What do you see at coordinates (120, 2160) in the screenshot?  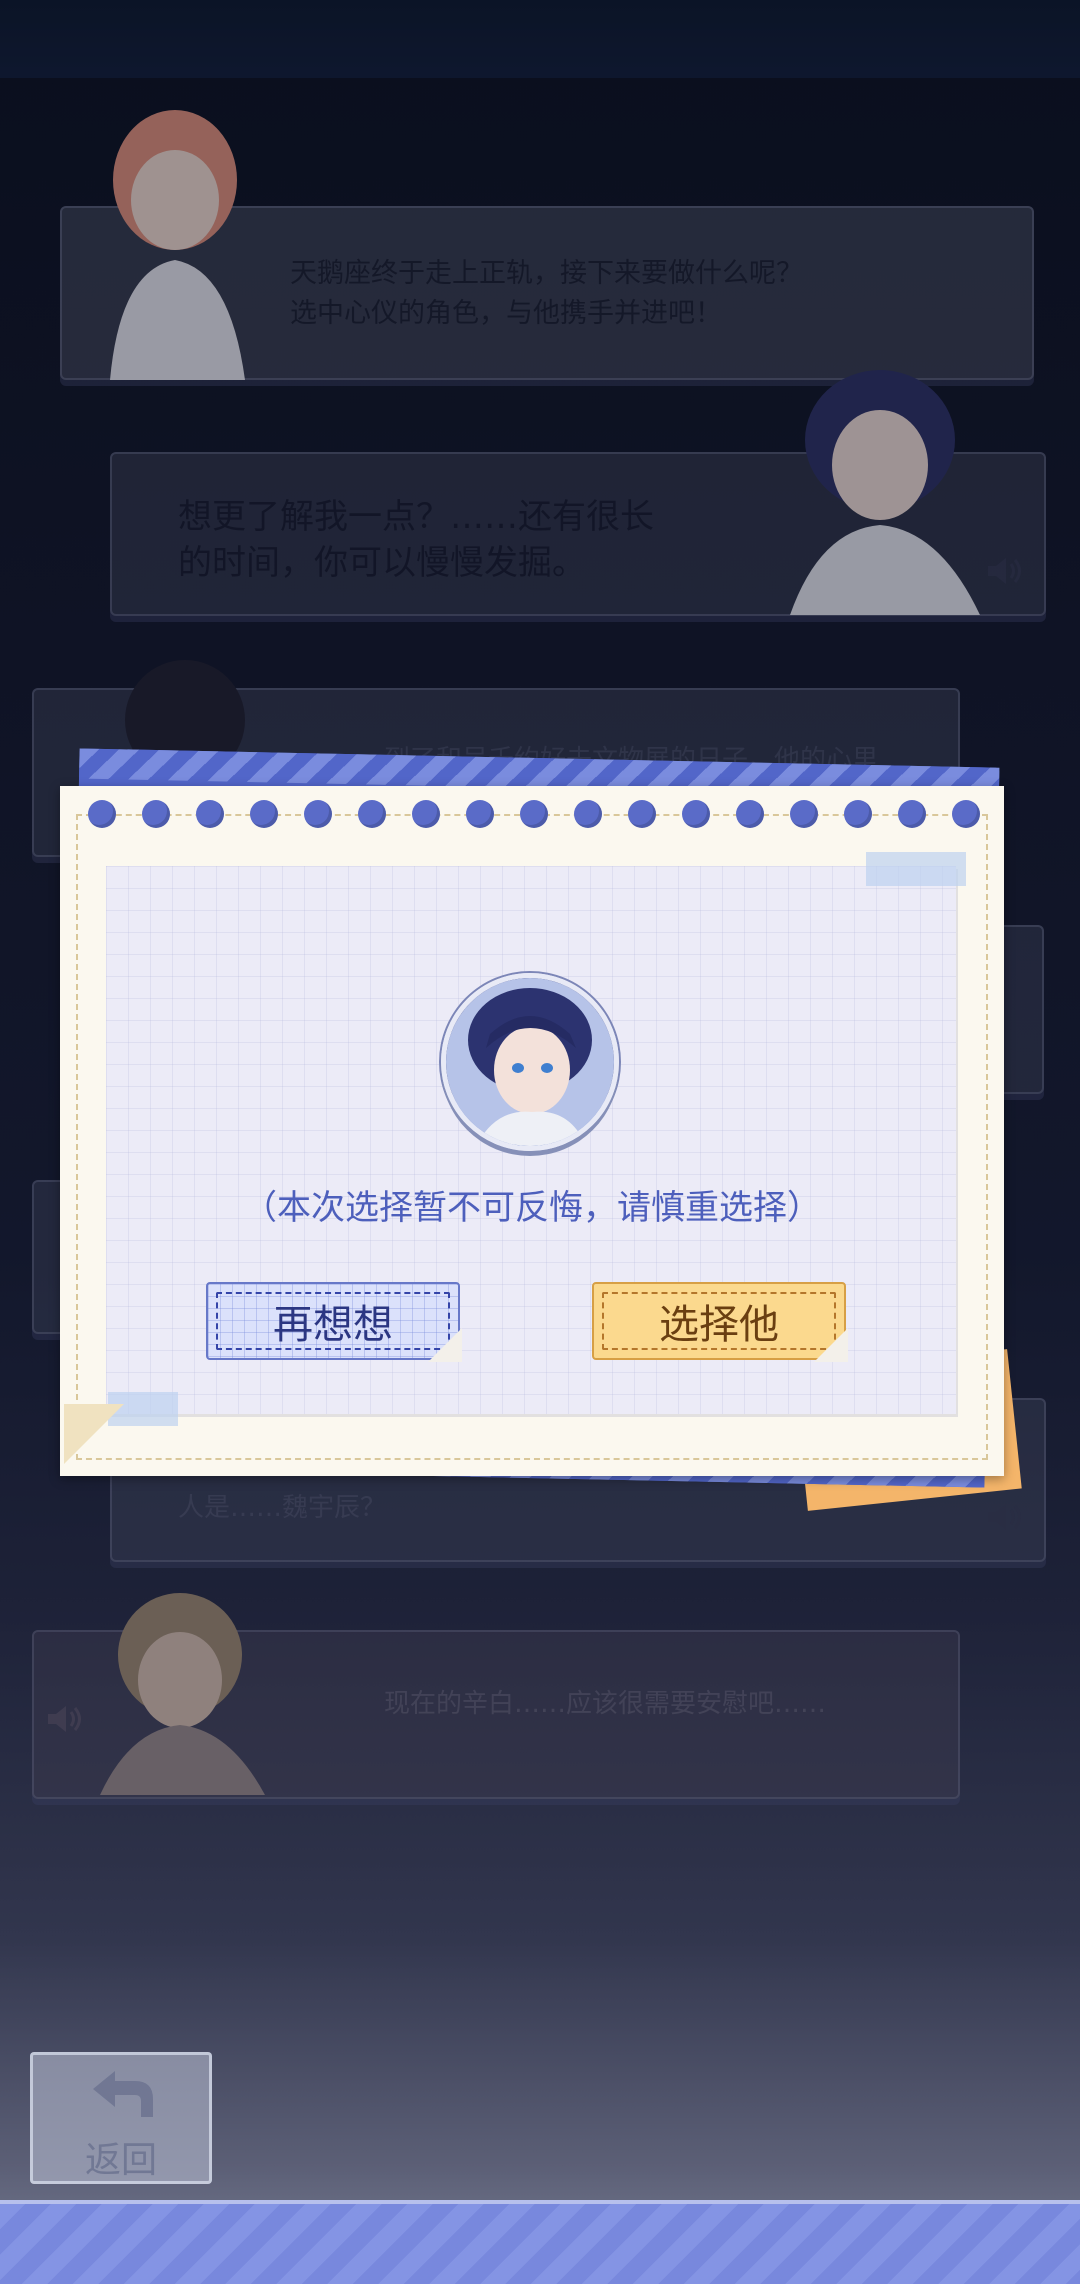 I see `back-label: 返回` at bounding box center [120, 2160].